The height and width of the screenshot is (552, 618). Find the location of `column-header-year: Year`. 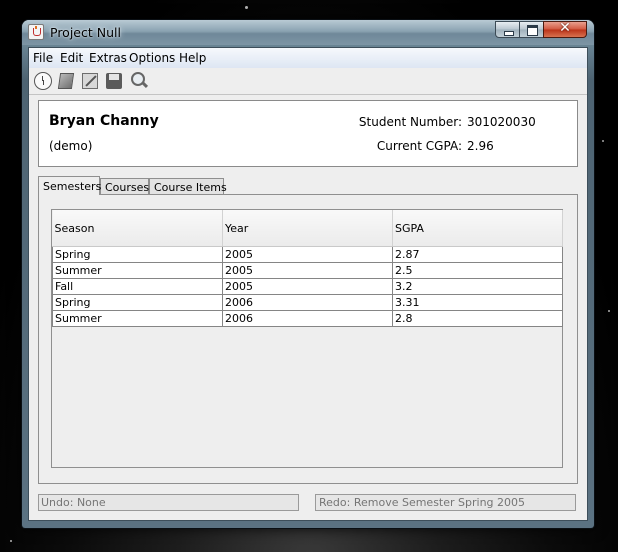

column-header-year: Year is located at coordinates (307, 228).